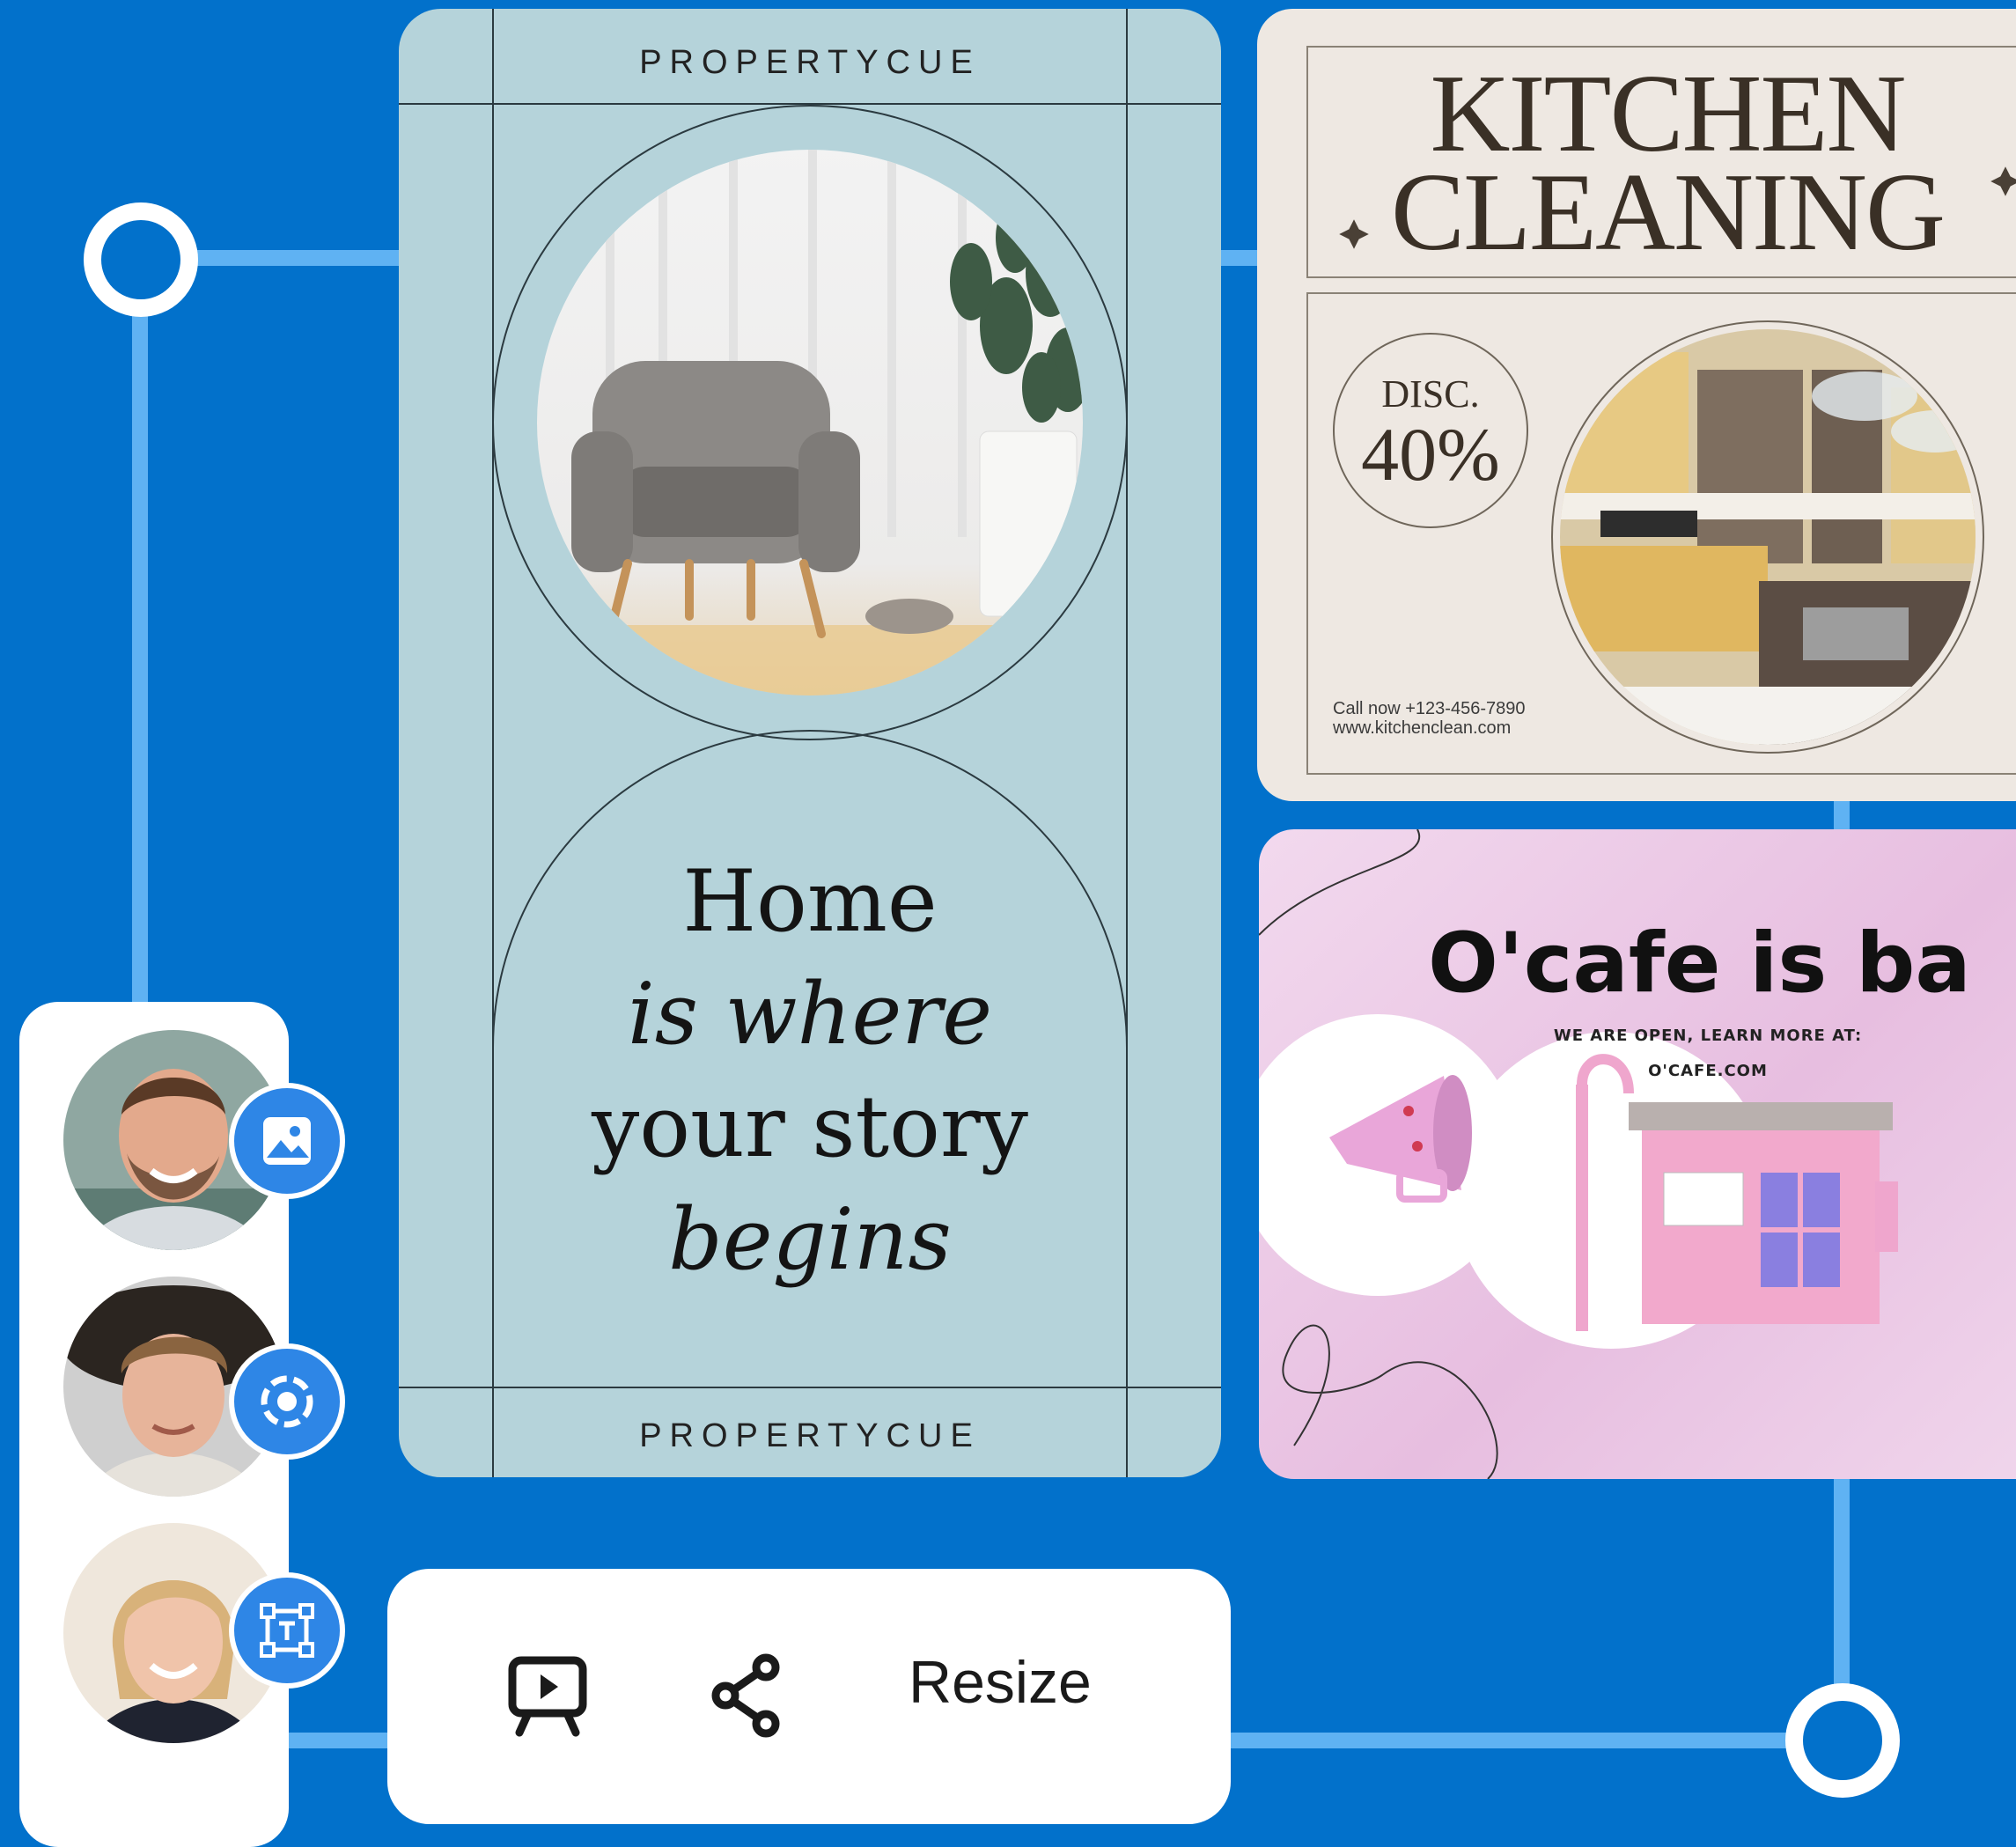 The image size is (2016, 1847). I want to click on text-tool-badge, so click(287, 1630).